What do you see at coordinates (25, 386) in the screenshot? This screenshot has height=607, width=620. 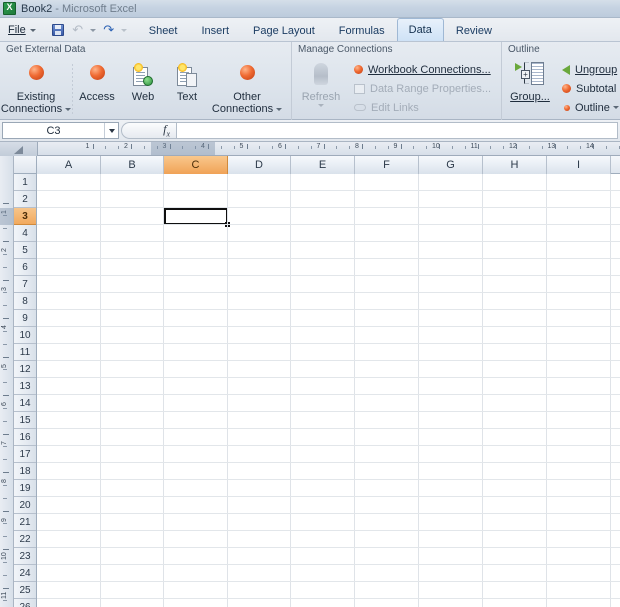 I see `row-header: 13` at bounding box center [25, 386].